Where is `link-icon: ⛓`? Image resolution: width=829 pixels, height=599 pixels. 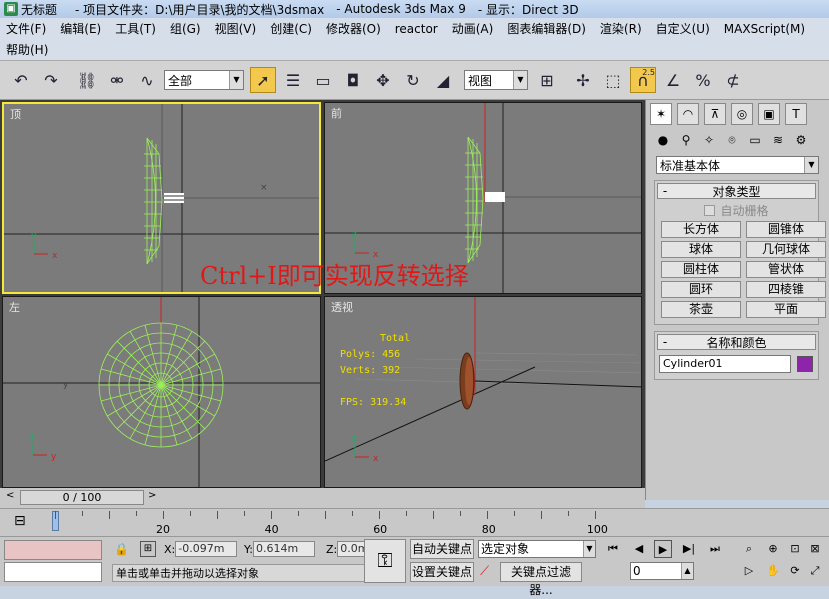 link-icon: ⛓ is located at coordinates (87, 80).